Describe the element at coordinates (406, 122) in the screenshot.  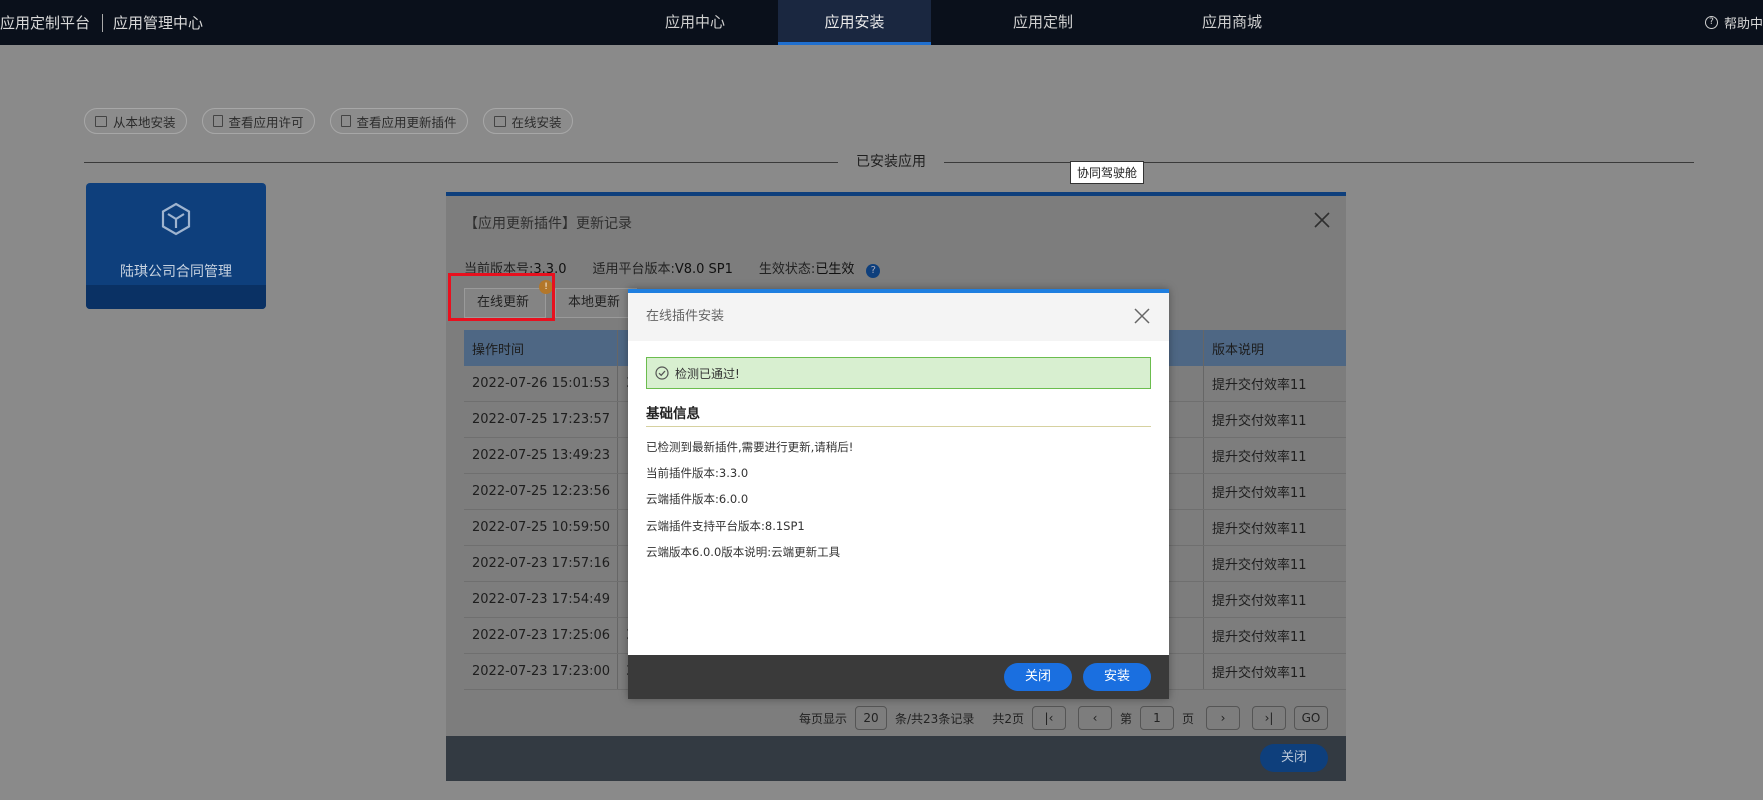
I see `view-update-plugin-label: 查看应用更新插件` at that location.